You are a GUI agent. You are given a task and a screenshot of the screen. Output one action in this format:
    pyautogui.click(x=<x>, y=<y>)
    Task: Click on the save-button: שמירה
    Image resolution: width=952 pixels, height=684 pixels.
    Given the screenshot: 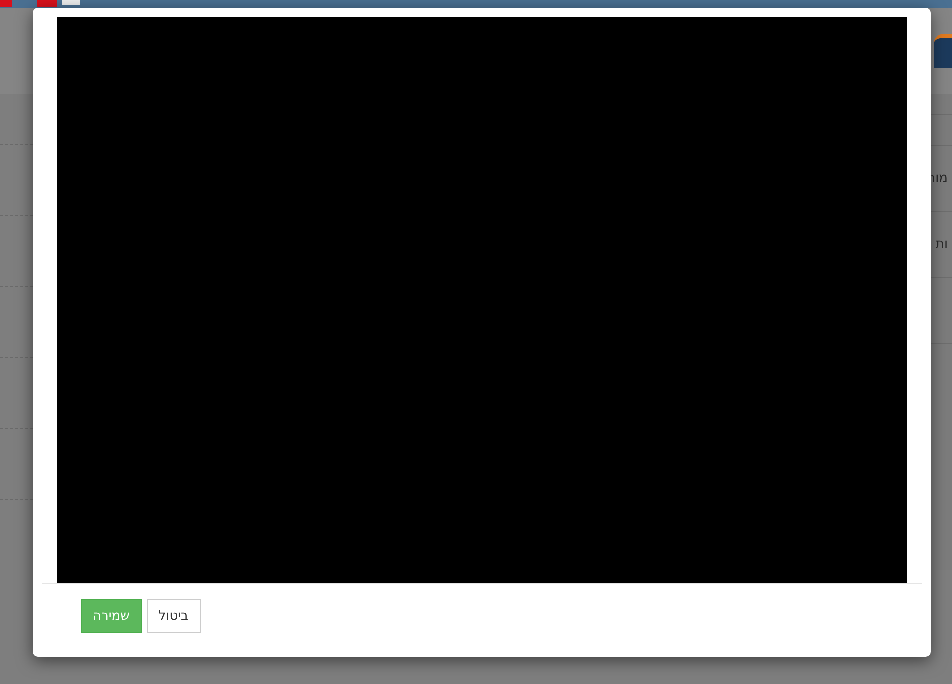 What is the action you would take?
    pyautogui.click(x=111, y=616)
    